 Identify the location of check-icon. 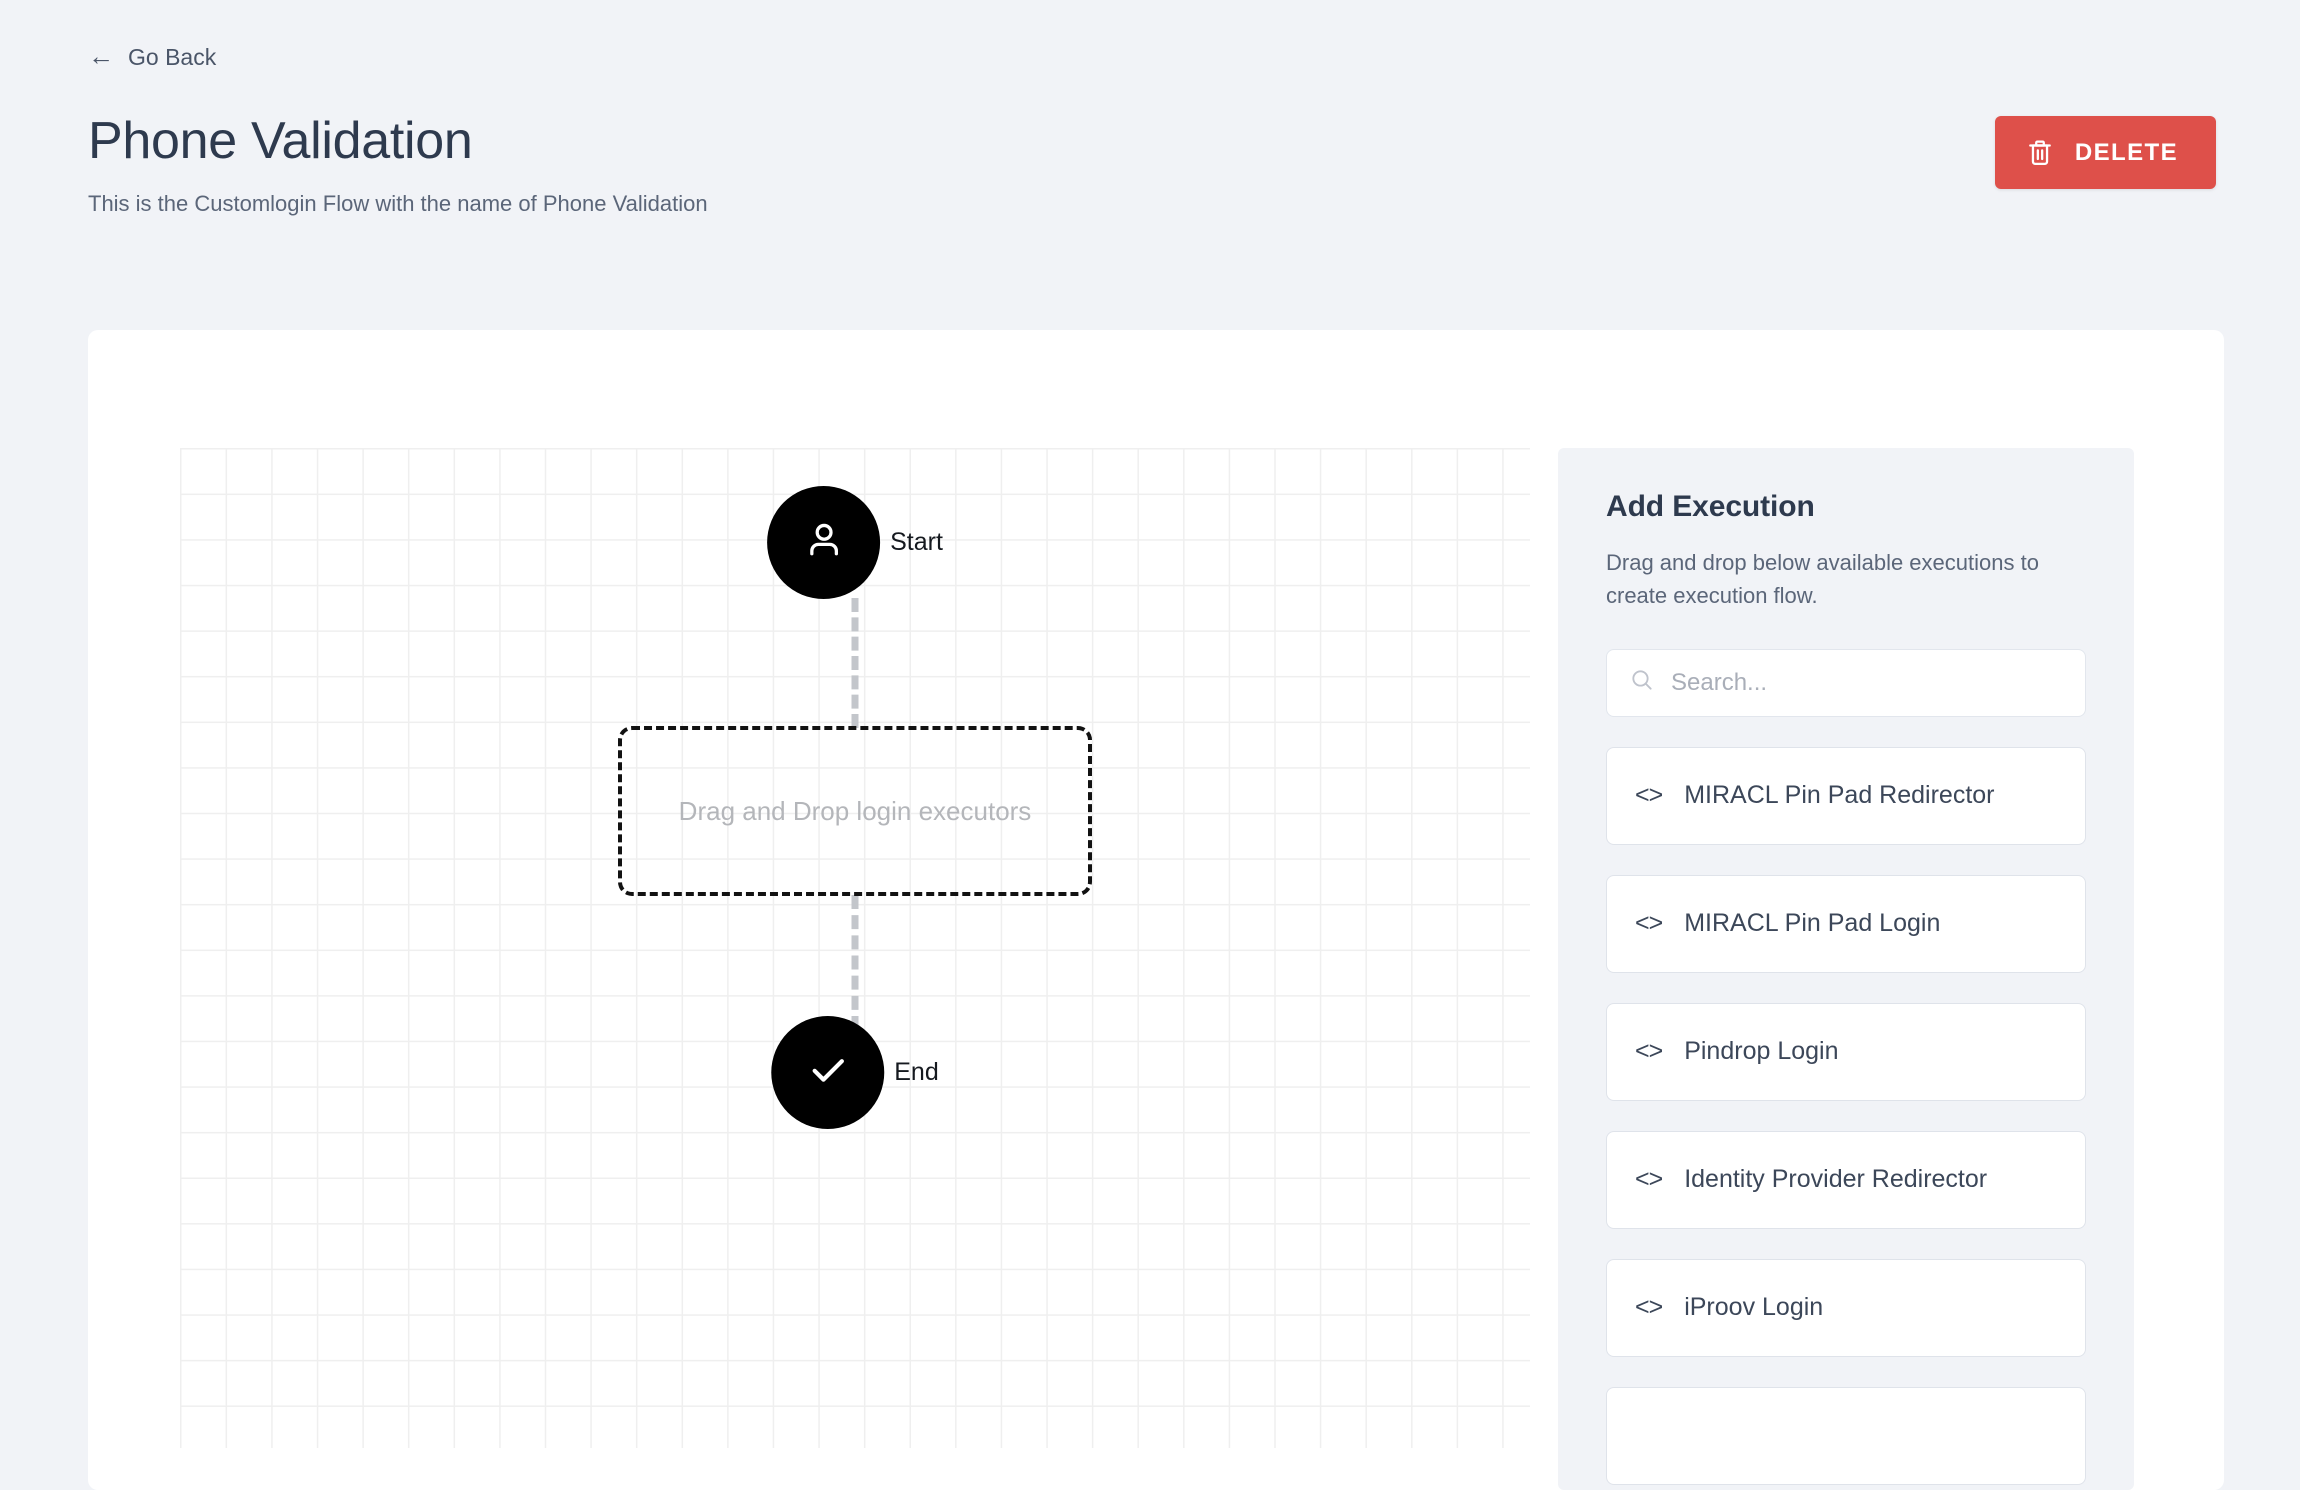
(828, 1072).